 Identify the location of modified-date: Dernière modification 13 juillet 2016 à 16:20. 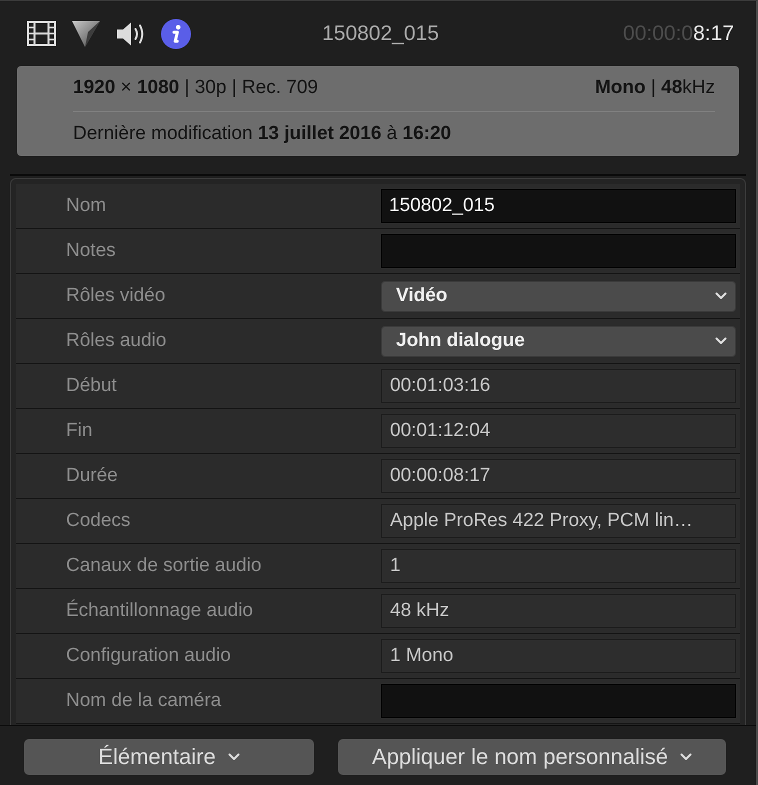
(262, 133).